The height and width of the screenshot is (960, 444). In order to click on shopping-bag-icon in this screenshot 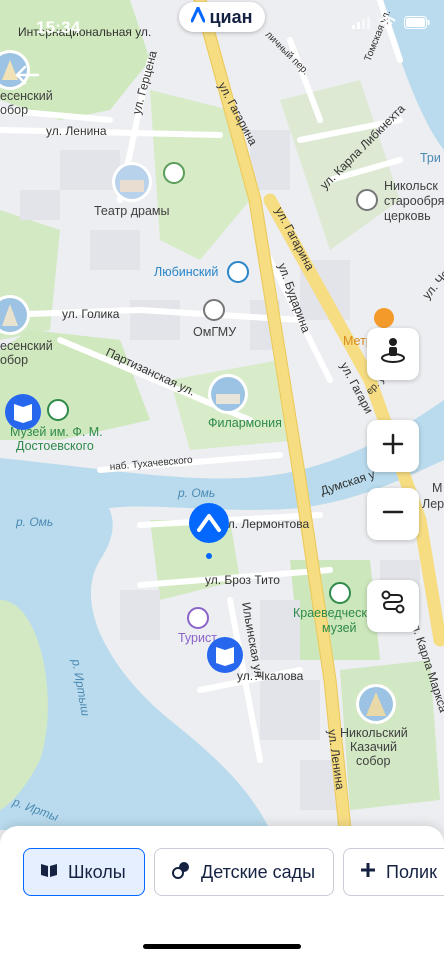, I will do `click(238, 272)`.